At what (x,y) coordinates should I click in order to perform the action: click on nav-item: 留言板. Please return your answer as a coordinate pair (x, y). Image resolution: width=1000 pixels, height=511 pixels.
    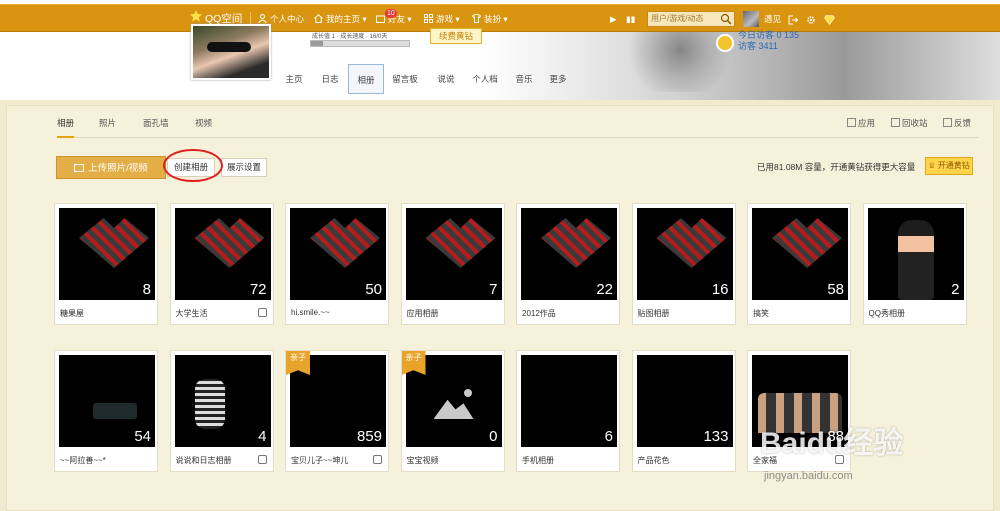
    Looking at the image, I should click on (405, 79).